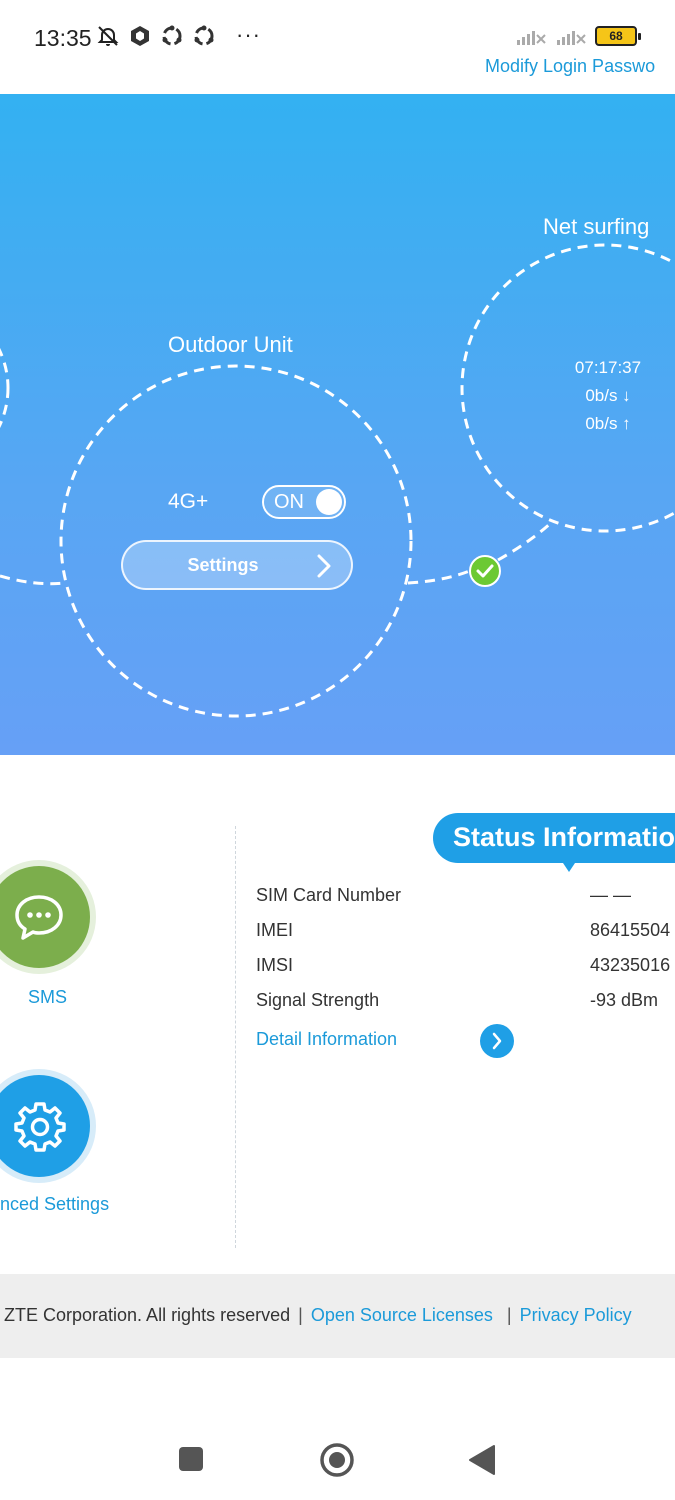 This screenshot has height=1500, width=675. I want to click on center-connector-line, so click(440, 576).